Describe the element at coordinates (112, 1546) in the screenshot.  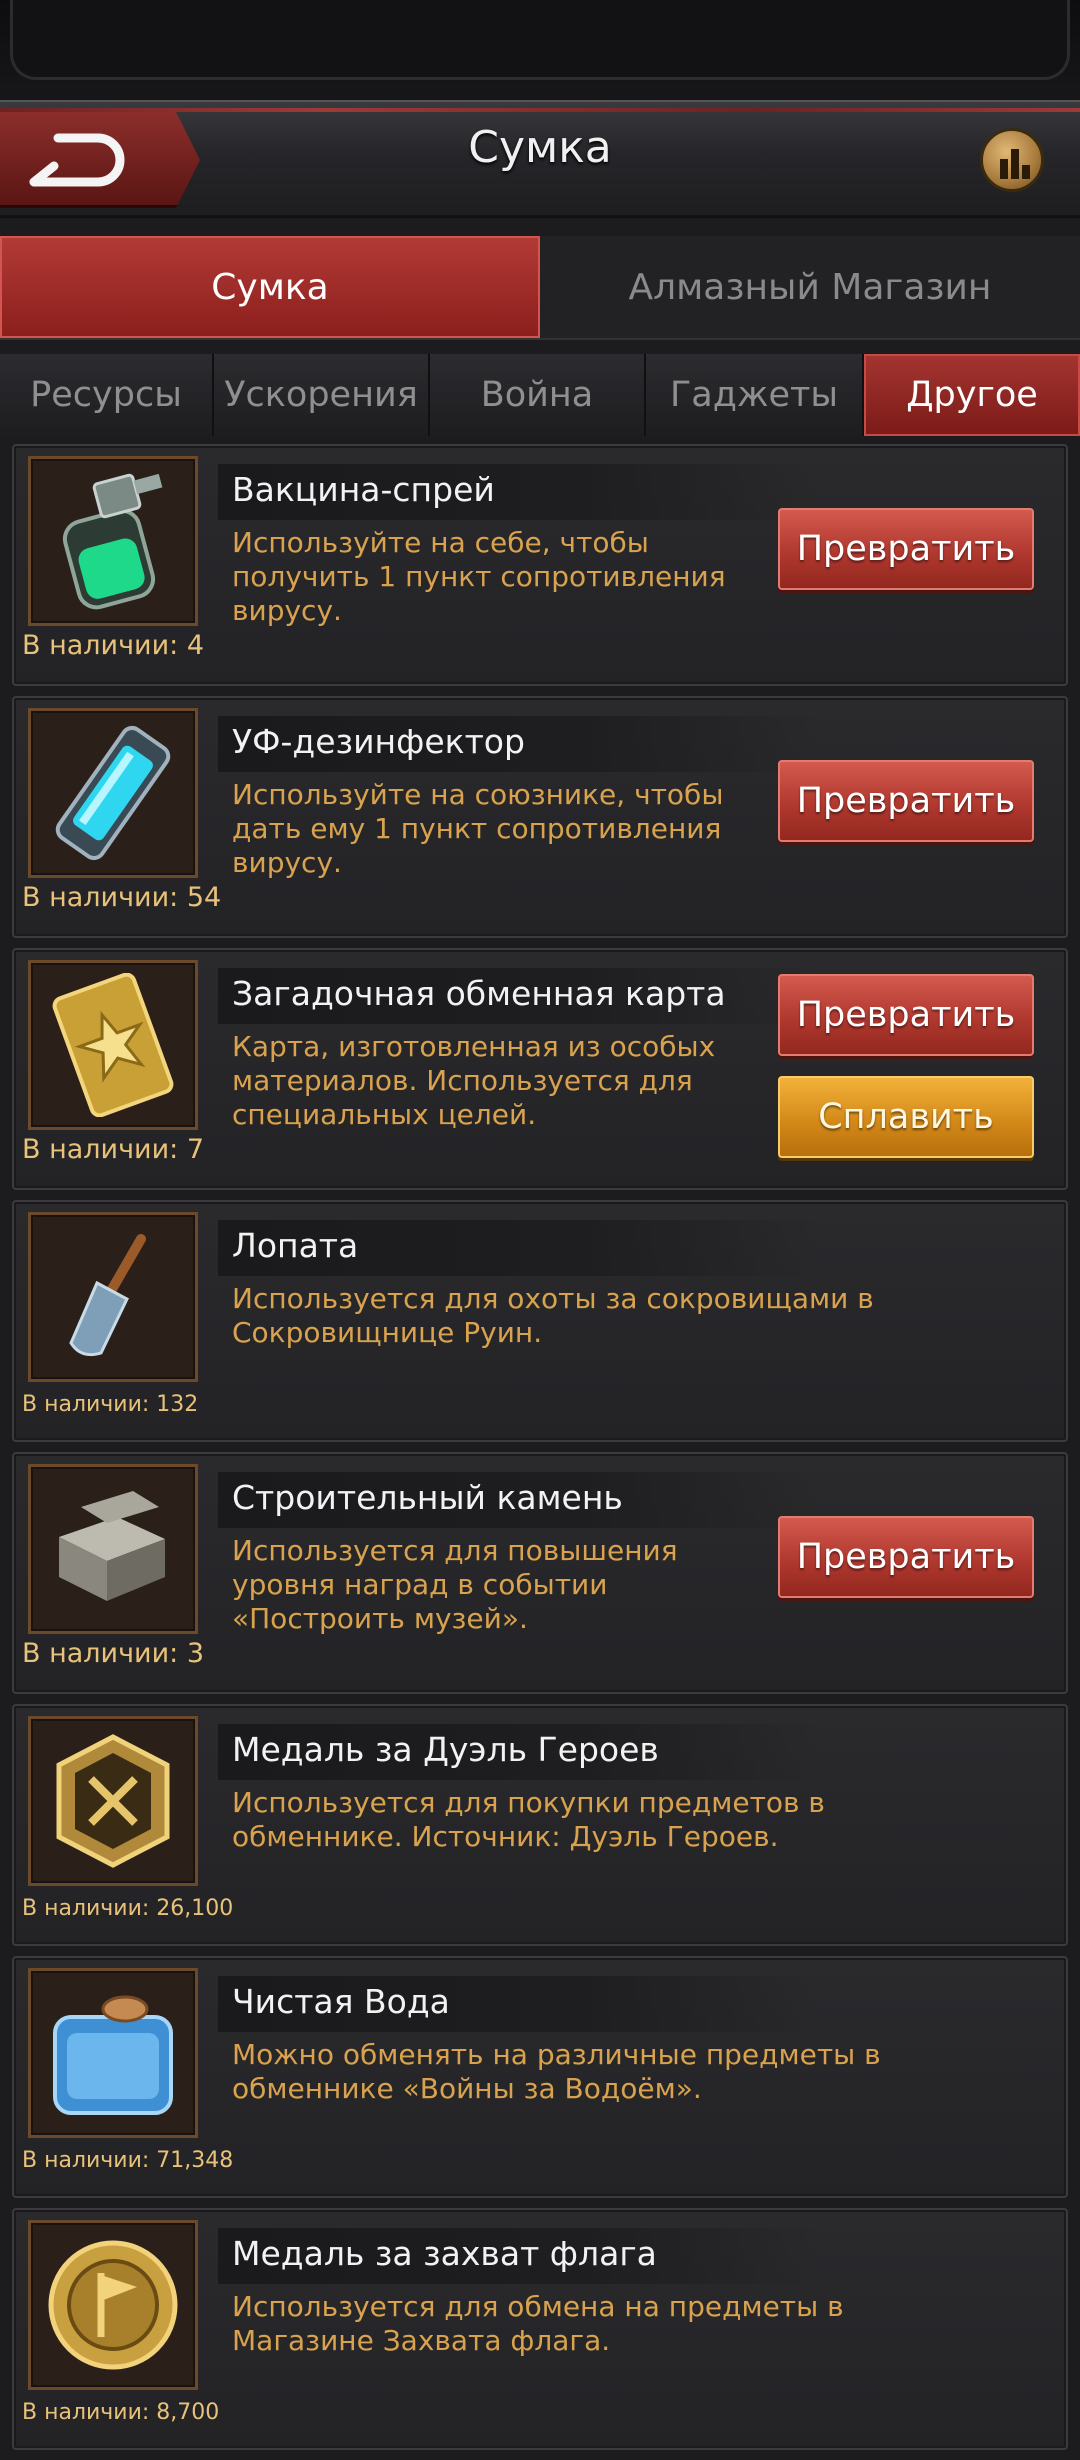
I see `building-stone-icon` at that location.